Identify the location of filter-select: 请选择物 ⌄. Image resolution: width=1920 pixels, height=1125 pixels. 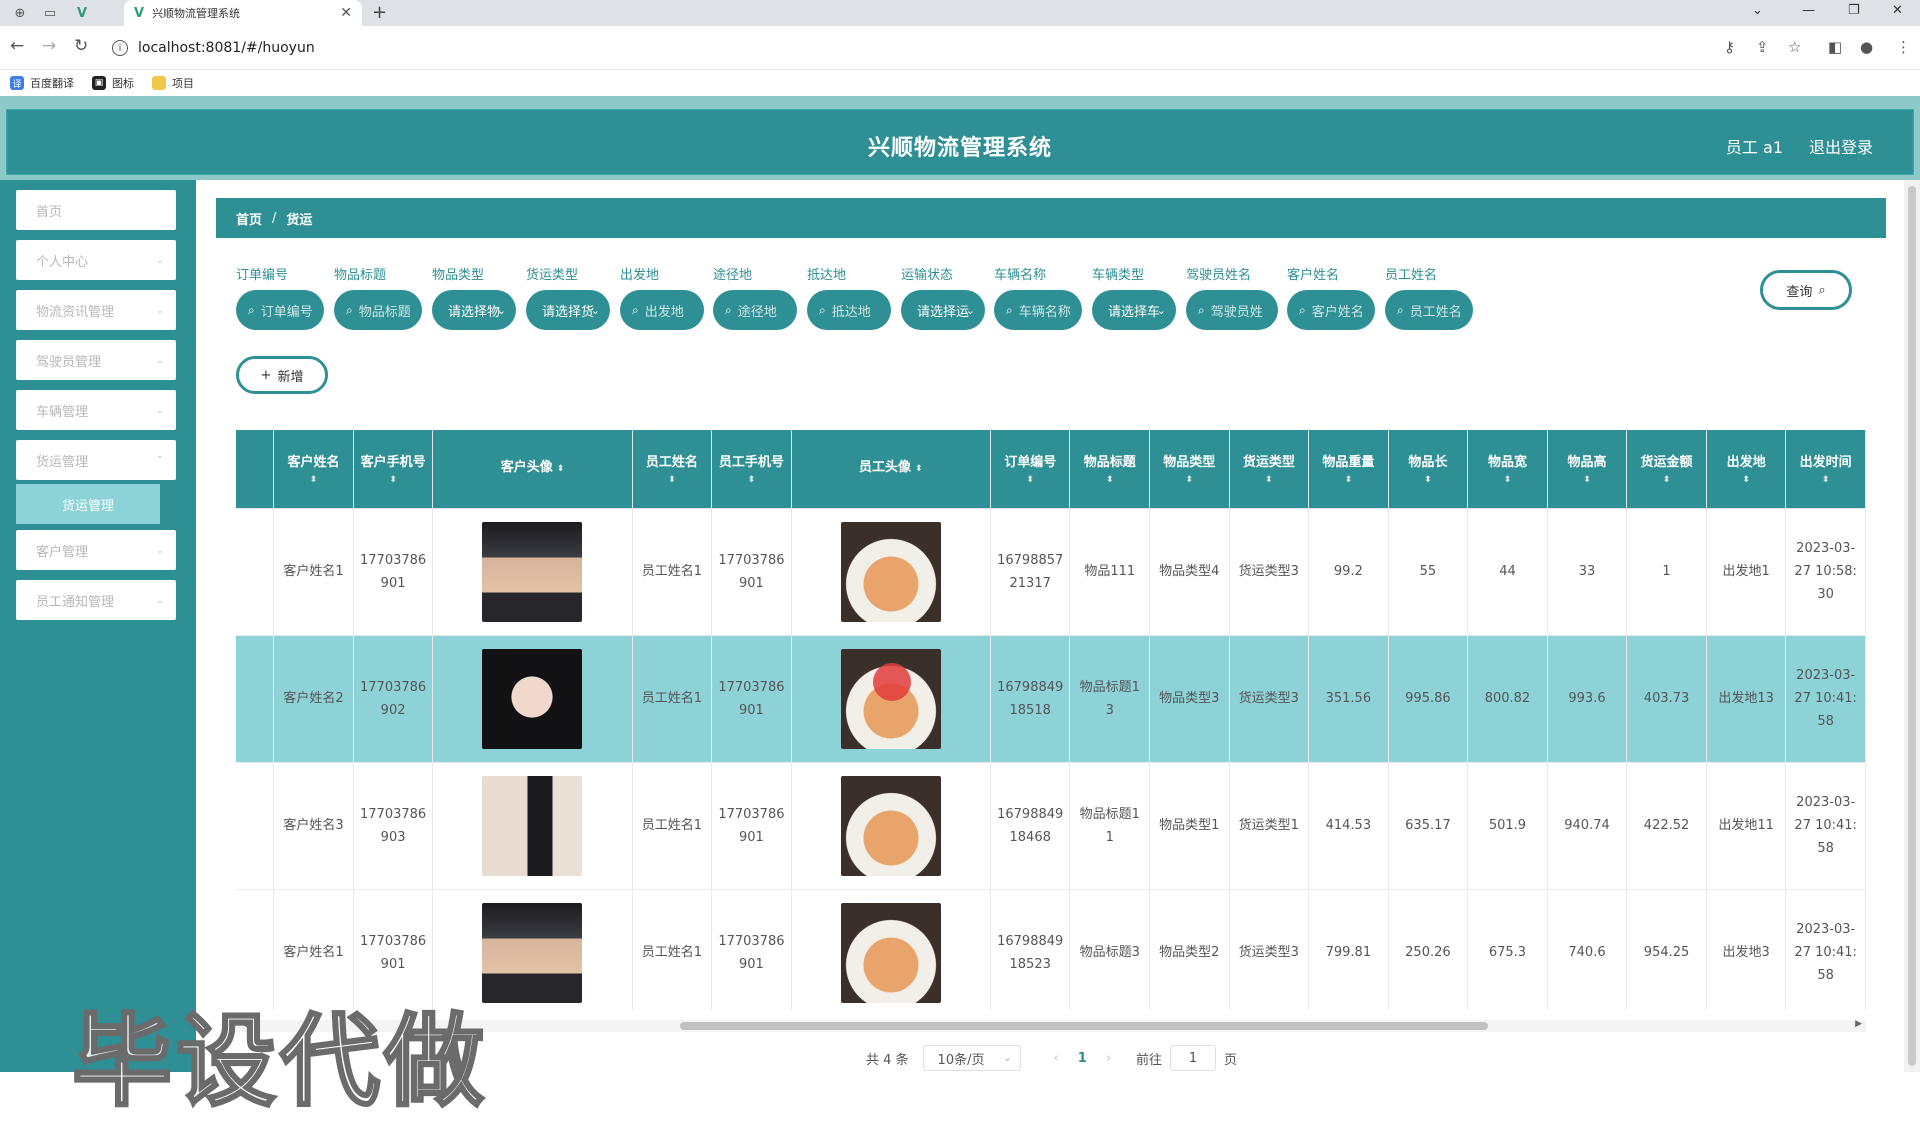
(474, 310).